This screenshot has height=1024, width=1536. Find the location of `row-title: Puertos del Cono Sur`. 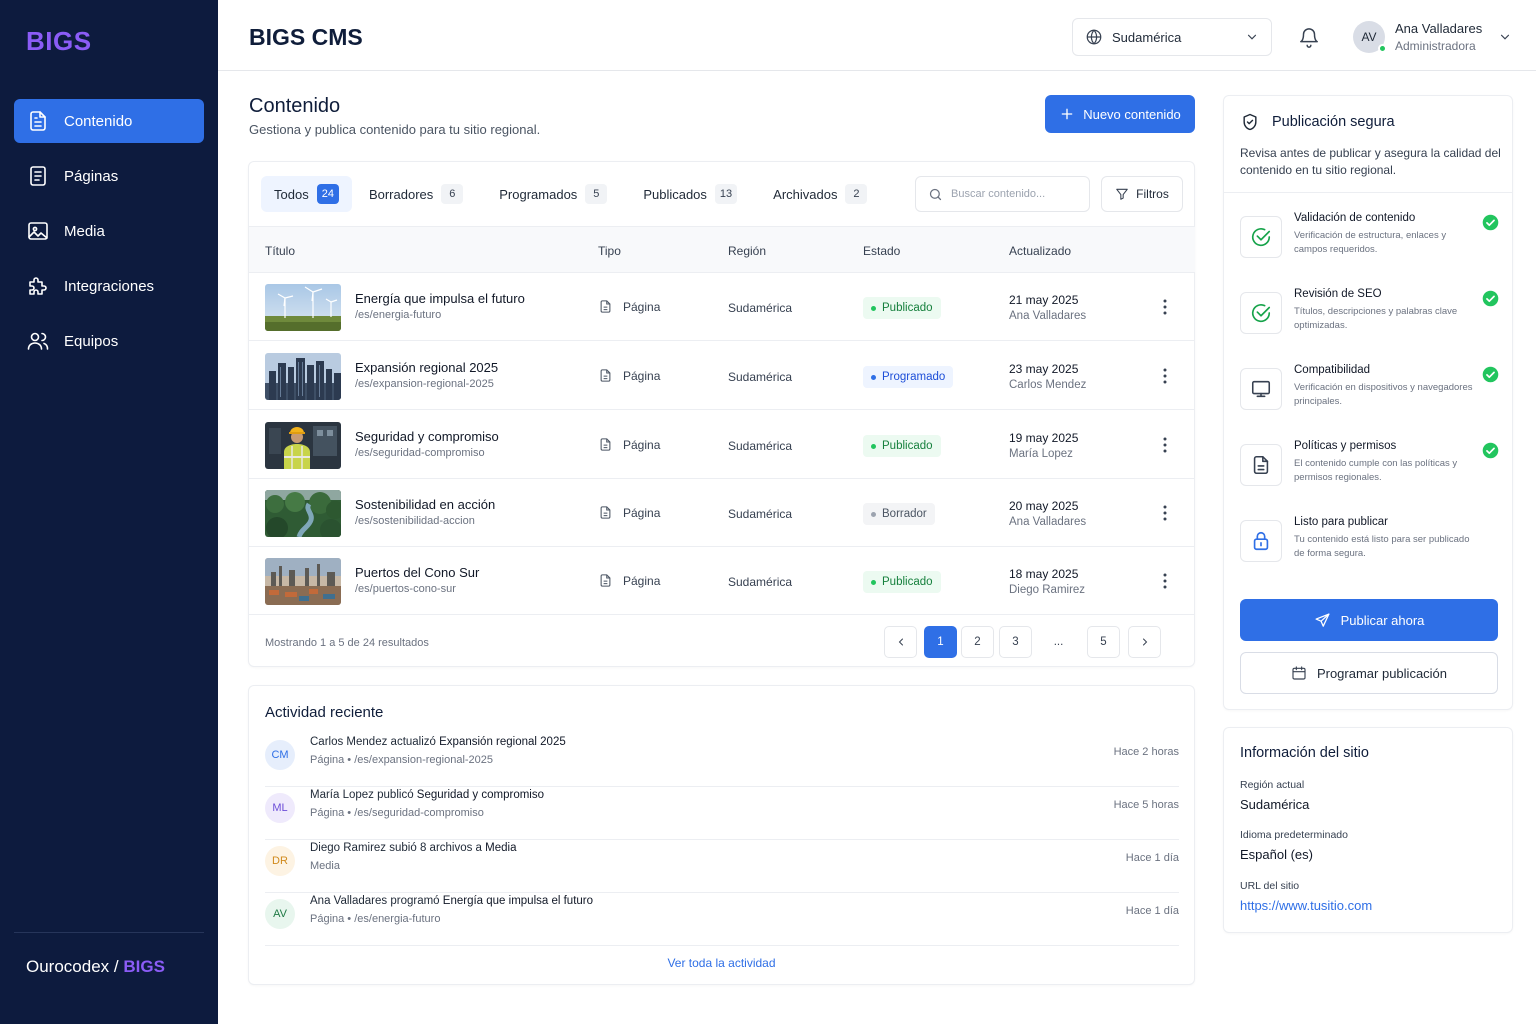

row-title: Puertos del Cono Sur is located at coordinates (417, 572).